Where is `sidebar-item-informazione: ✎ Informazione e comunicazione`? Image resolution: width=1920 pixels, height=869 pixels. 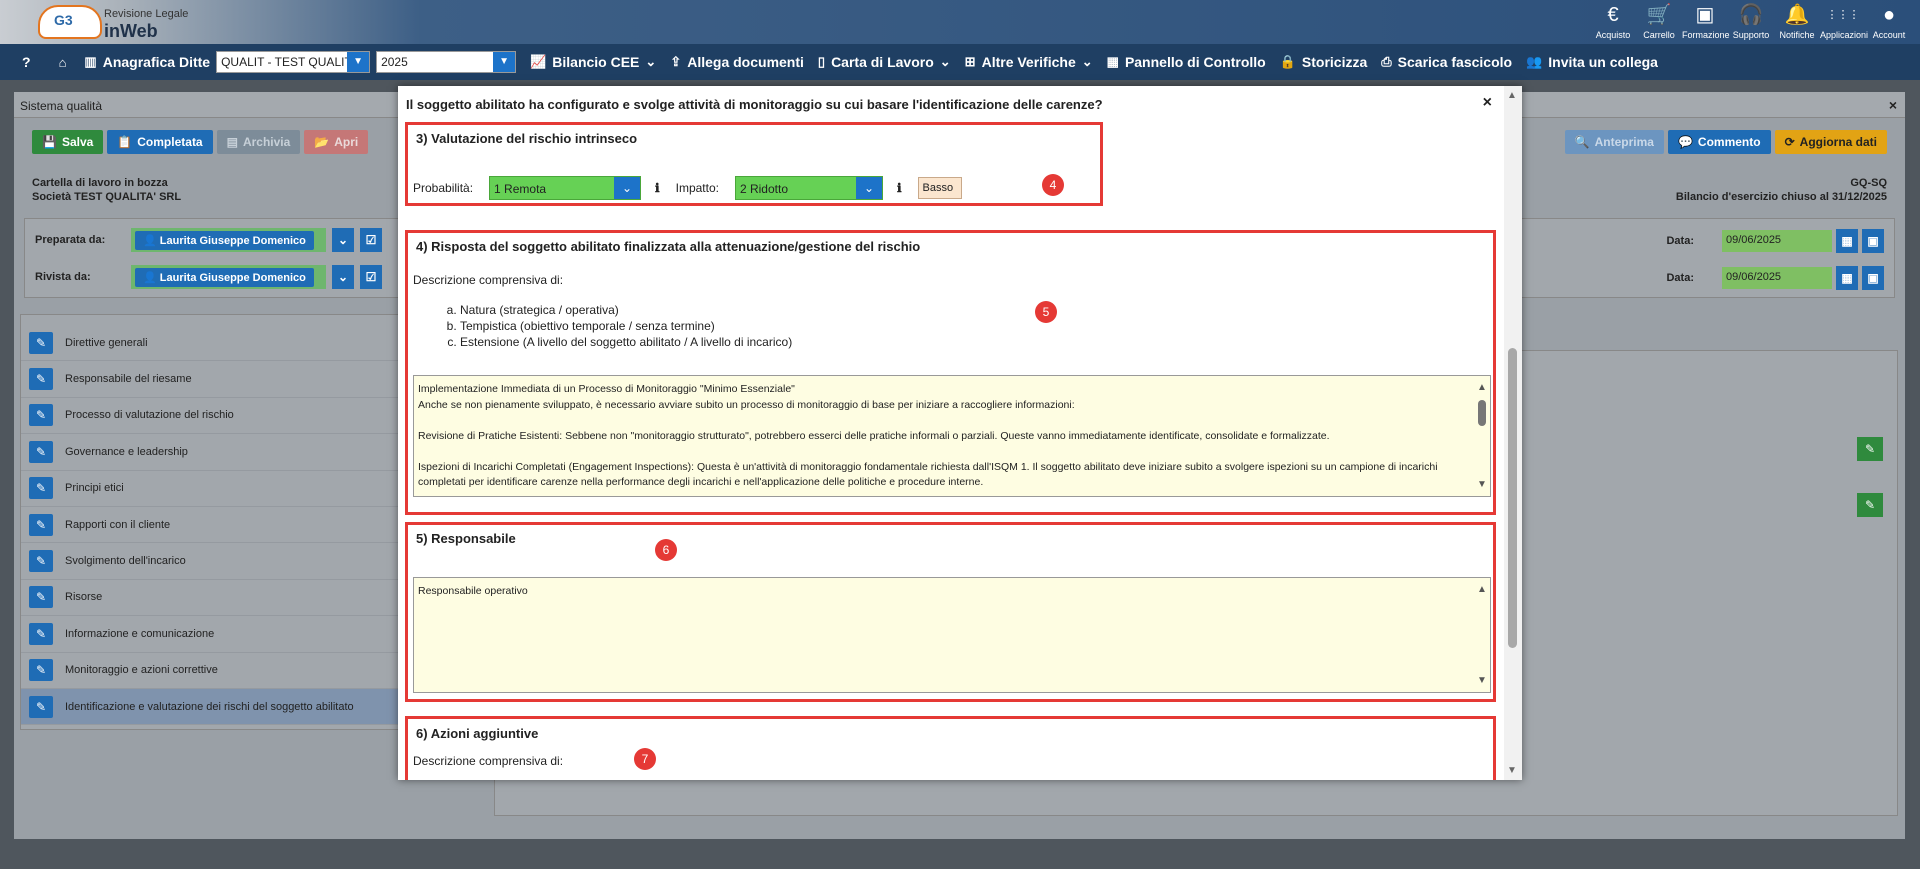 sidebar-item-informazione: ✎ Informazione e comunicazione is located at coordinates (216, 634).